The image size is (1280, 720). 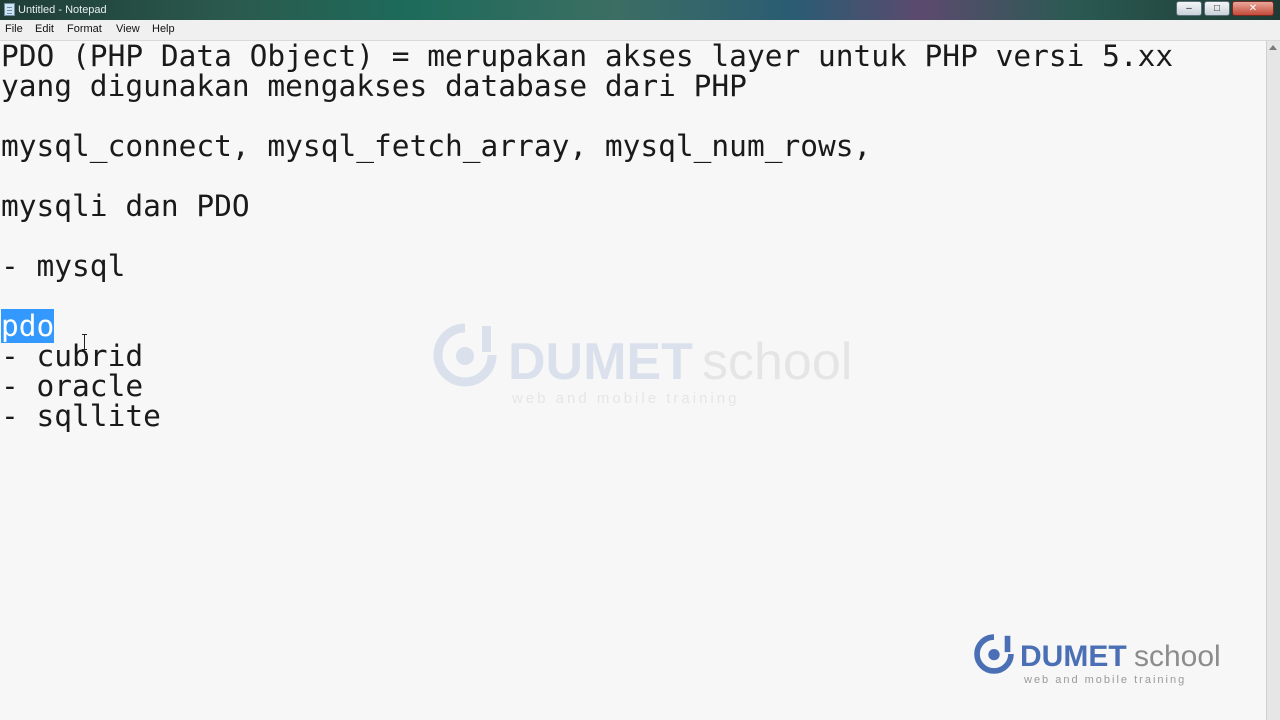 I want to click on text-line-selected: pdo, so click(x=28, y=326).